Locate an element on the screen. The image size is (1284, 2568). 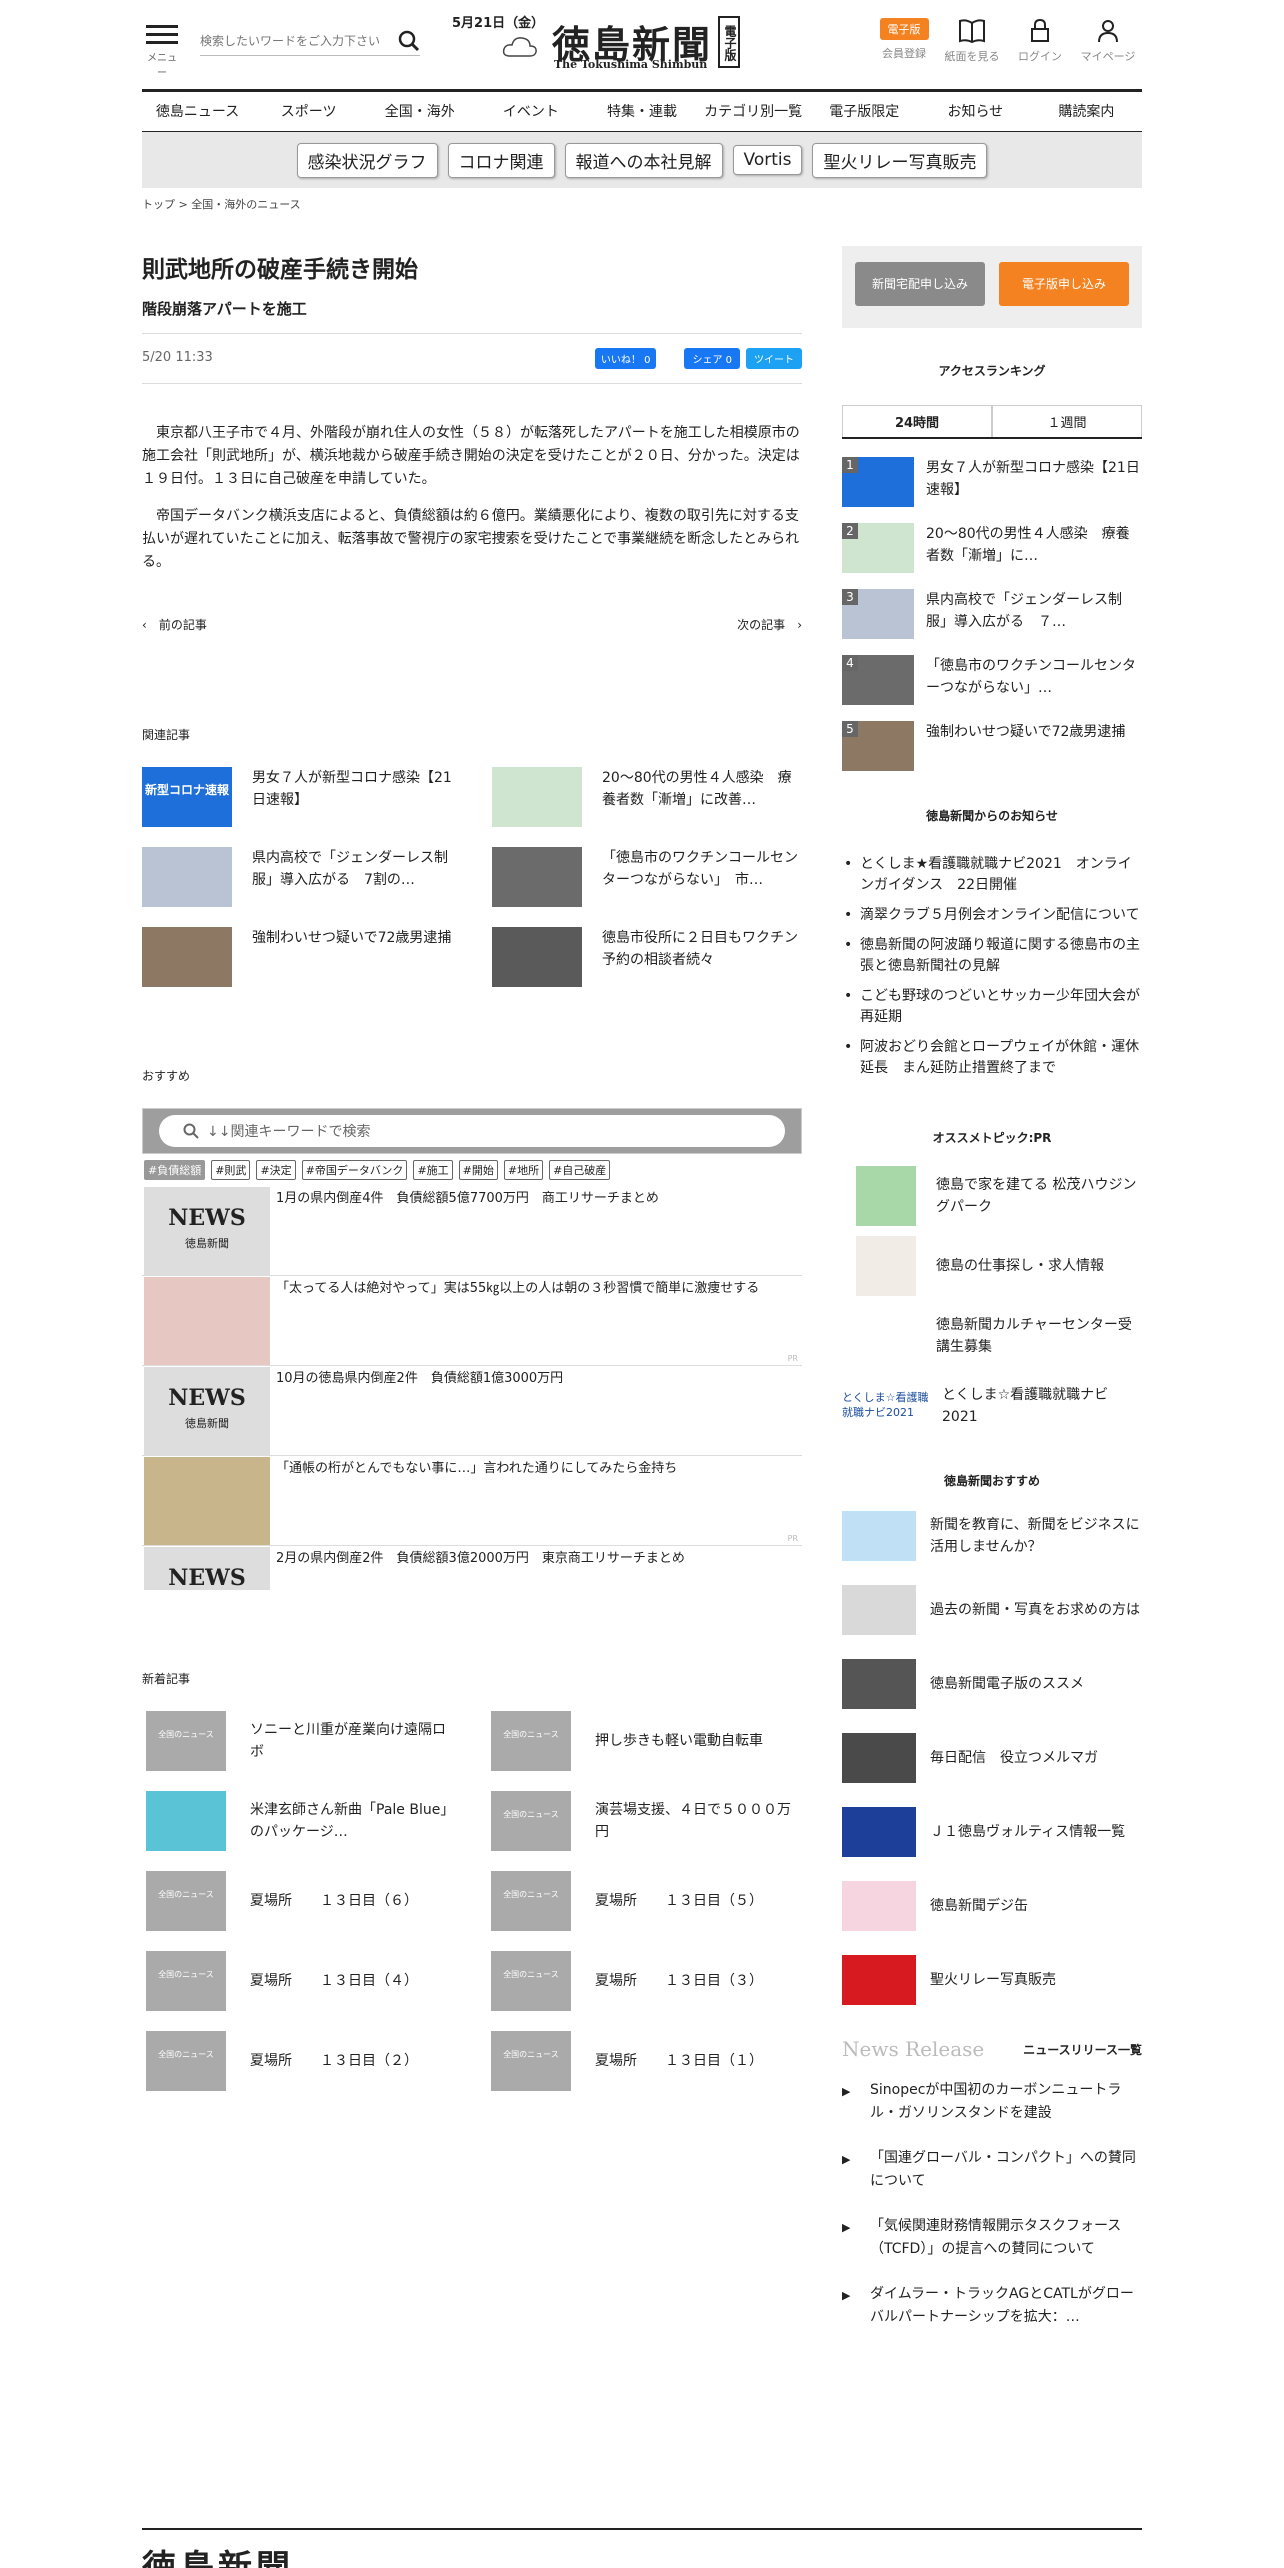
notice-item: 徳島新聞の阿波踊り報道に関する徳島市の主張と徳島新聞社の見解 is located at coordinates (992, 956).